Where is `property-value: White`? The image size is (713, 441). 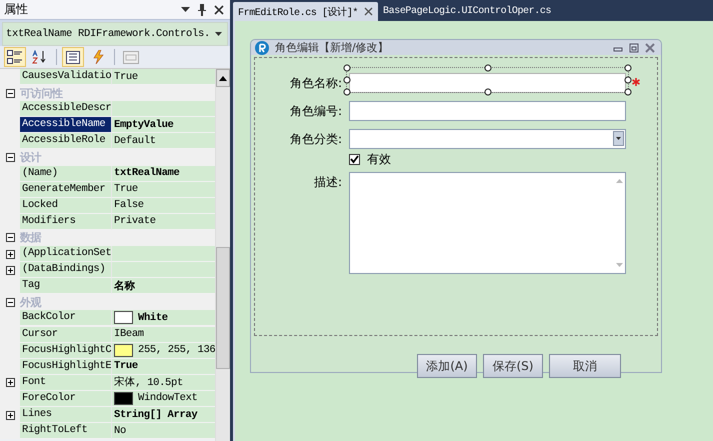
property-value: White is located at coordinates (164, 318).